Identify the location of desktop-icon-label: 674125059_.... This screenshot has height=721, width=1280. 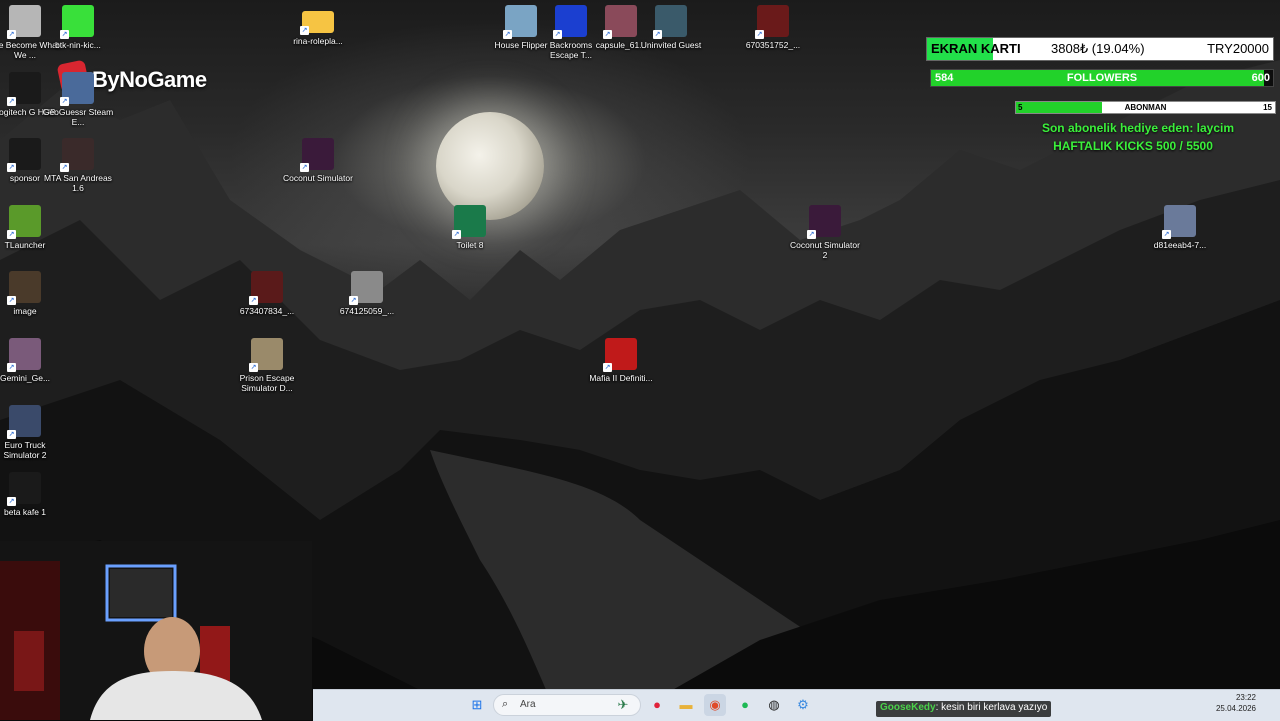
(367, 311).